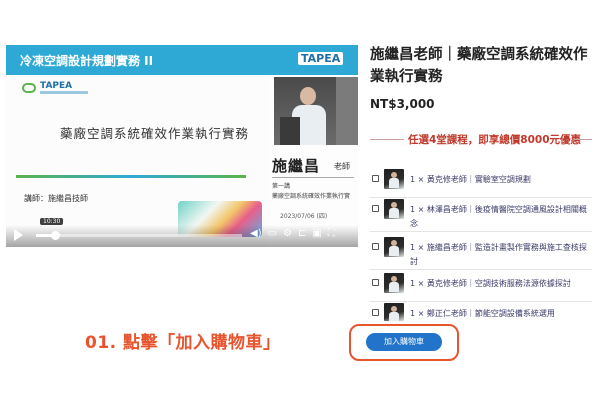  Describe the element at coordinates (583, 139) in the screenshot. I see `promo-line-right` at that location.